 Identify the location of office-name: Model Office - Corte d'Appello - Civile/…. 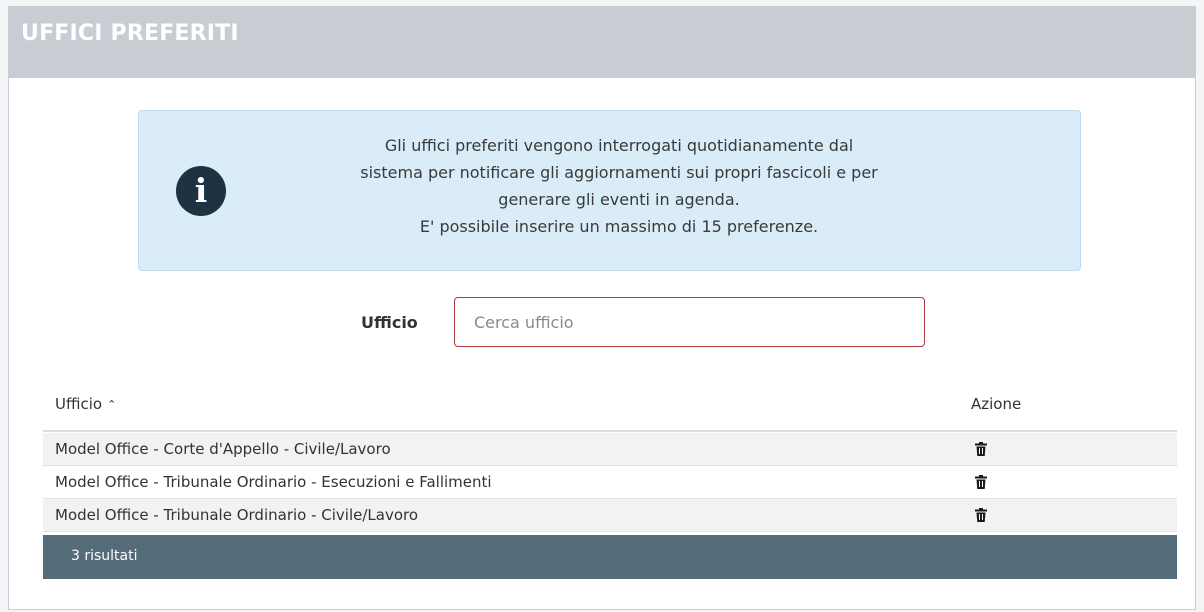
(223, 449).